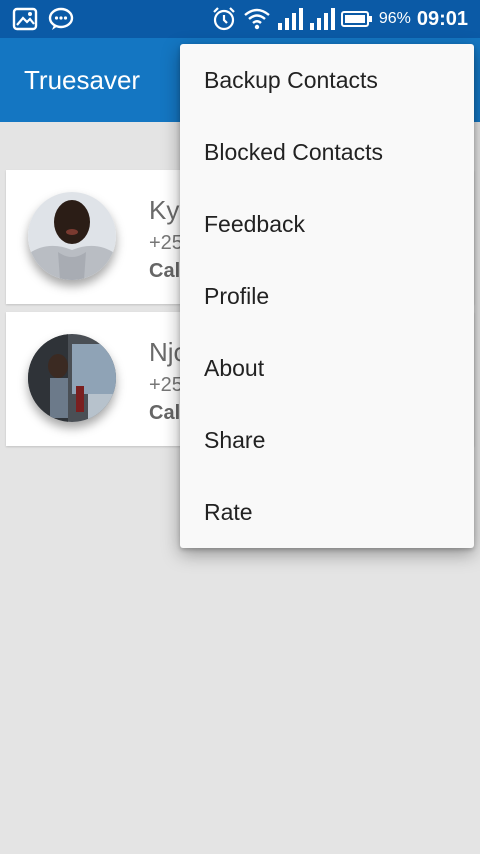 The height and width of the screenshot is (854, 480). Describe the element at coordinates (327, 152) in the screenshot. I see `menu-item-blocked-contacts: Blocked Contacts` at that location.